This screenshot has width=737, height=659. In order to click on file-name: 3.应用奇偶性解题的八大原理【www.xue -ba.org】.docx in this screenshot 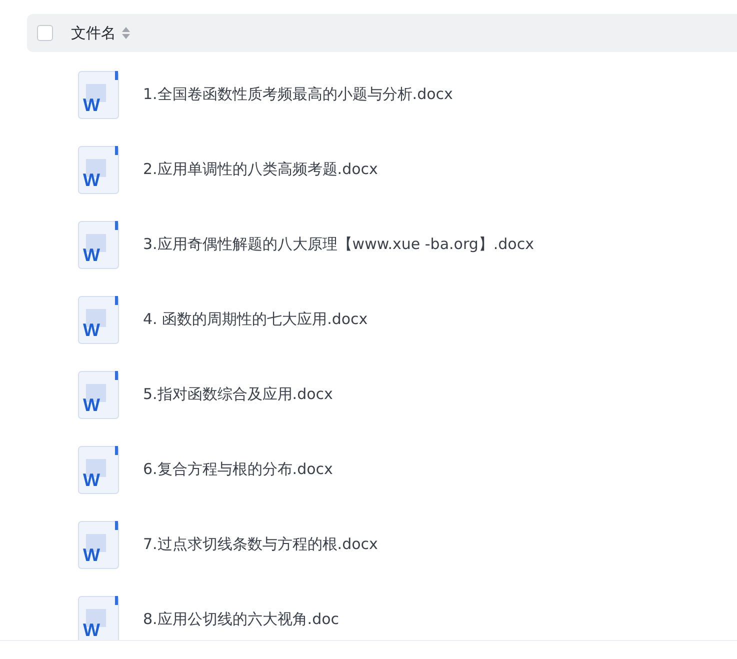, I will do `click(338, 244)`.